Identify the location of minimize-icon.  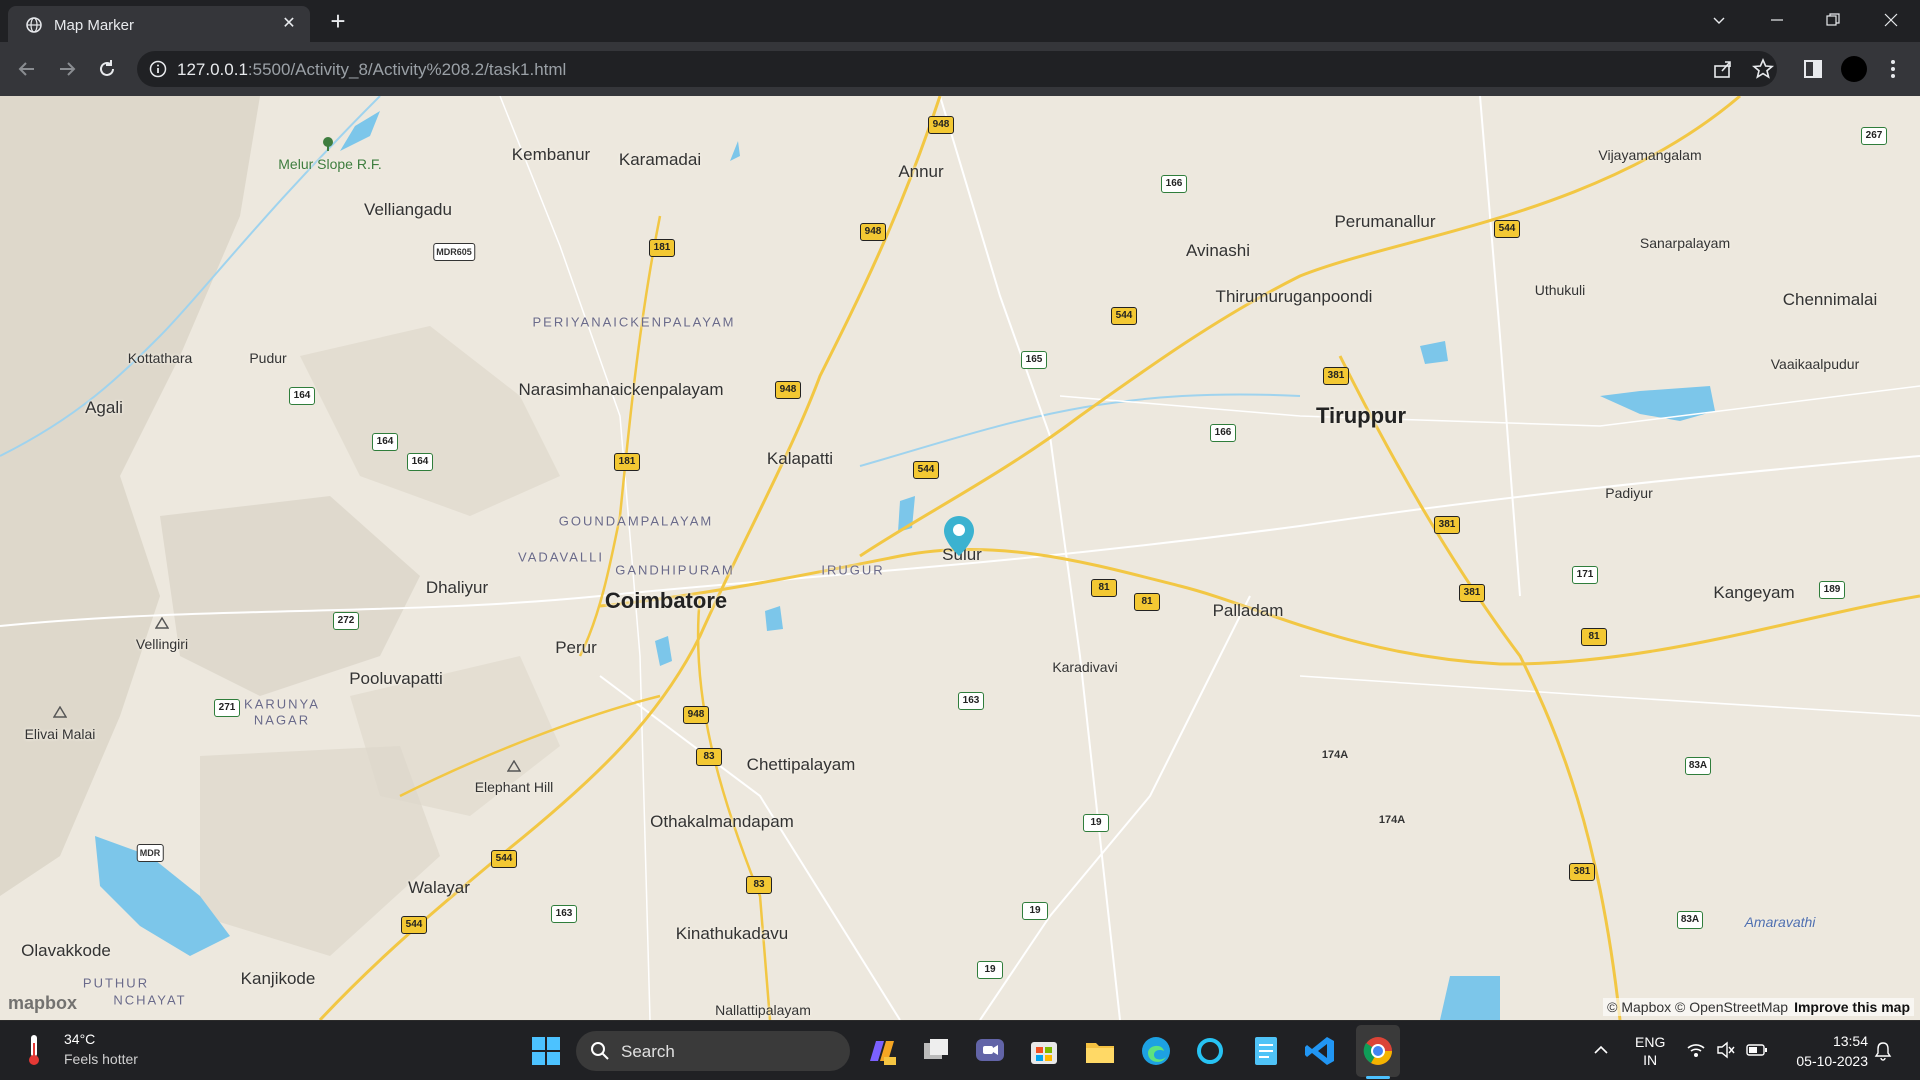
(1777, 20).